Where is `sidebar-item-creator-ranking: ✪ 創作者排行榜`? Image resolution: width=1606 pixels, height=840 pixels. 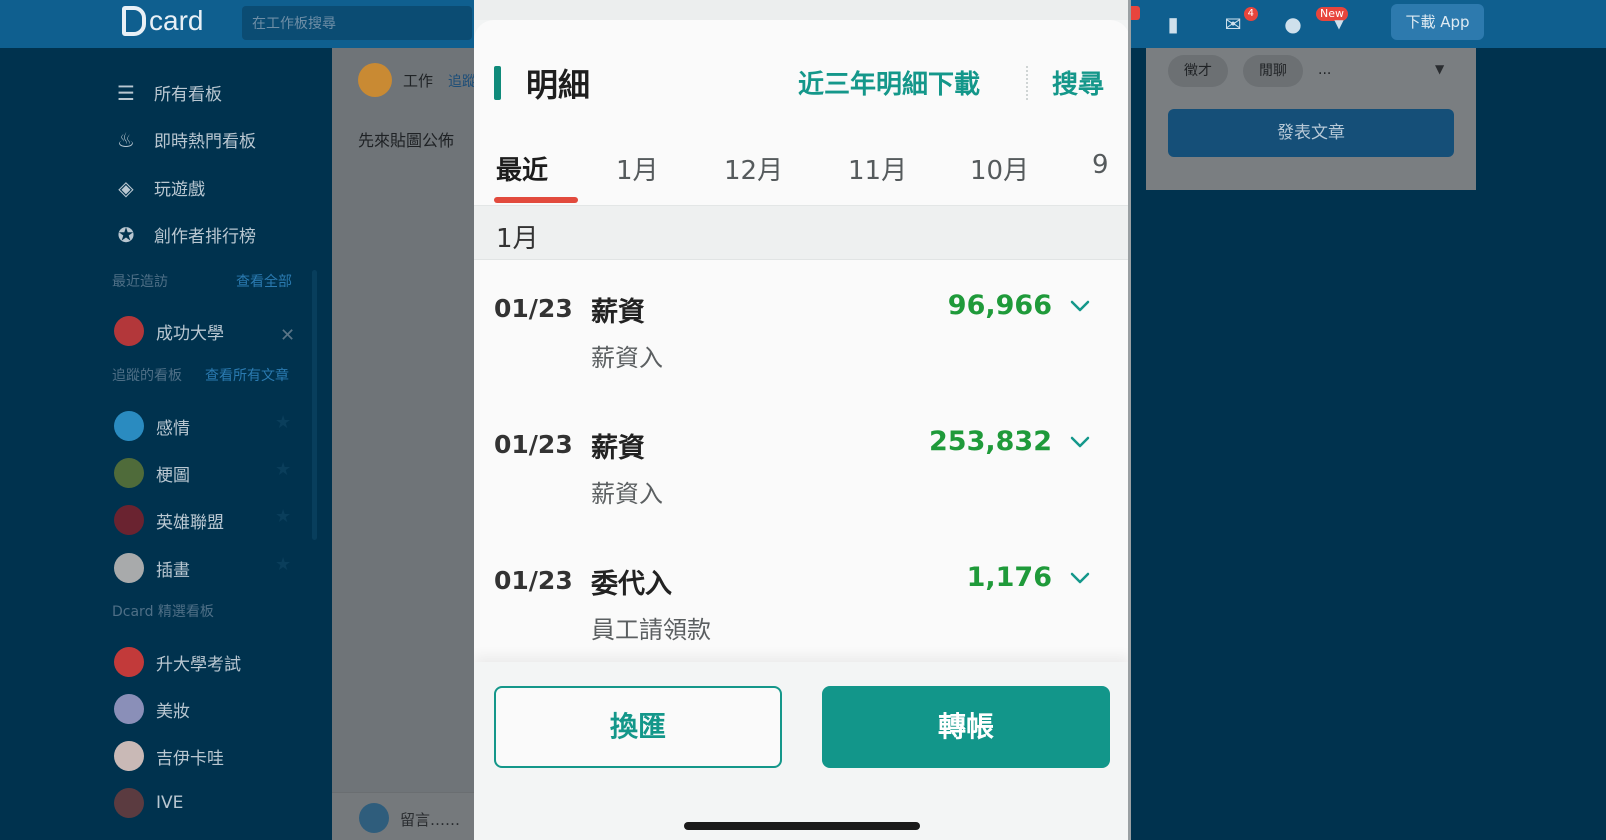 sidebar-item-creator-ranking: ✪ 創作者排行榜 is located at coordinates (185, 235).